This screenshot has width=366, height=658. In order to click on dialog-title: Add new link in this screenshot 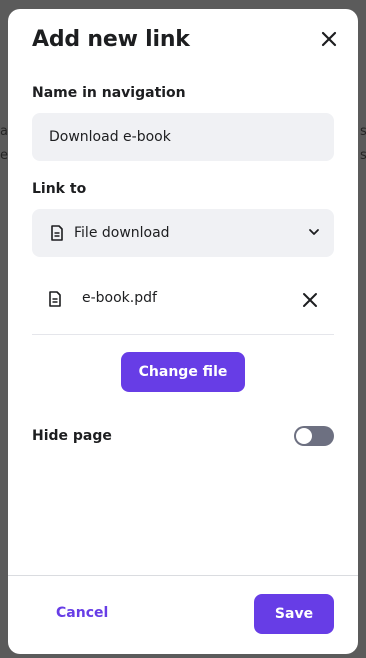, I will do `click(111, 39)`.